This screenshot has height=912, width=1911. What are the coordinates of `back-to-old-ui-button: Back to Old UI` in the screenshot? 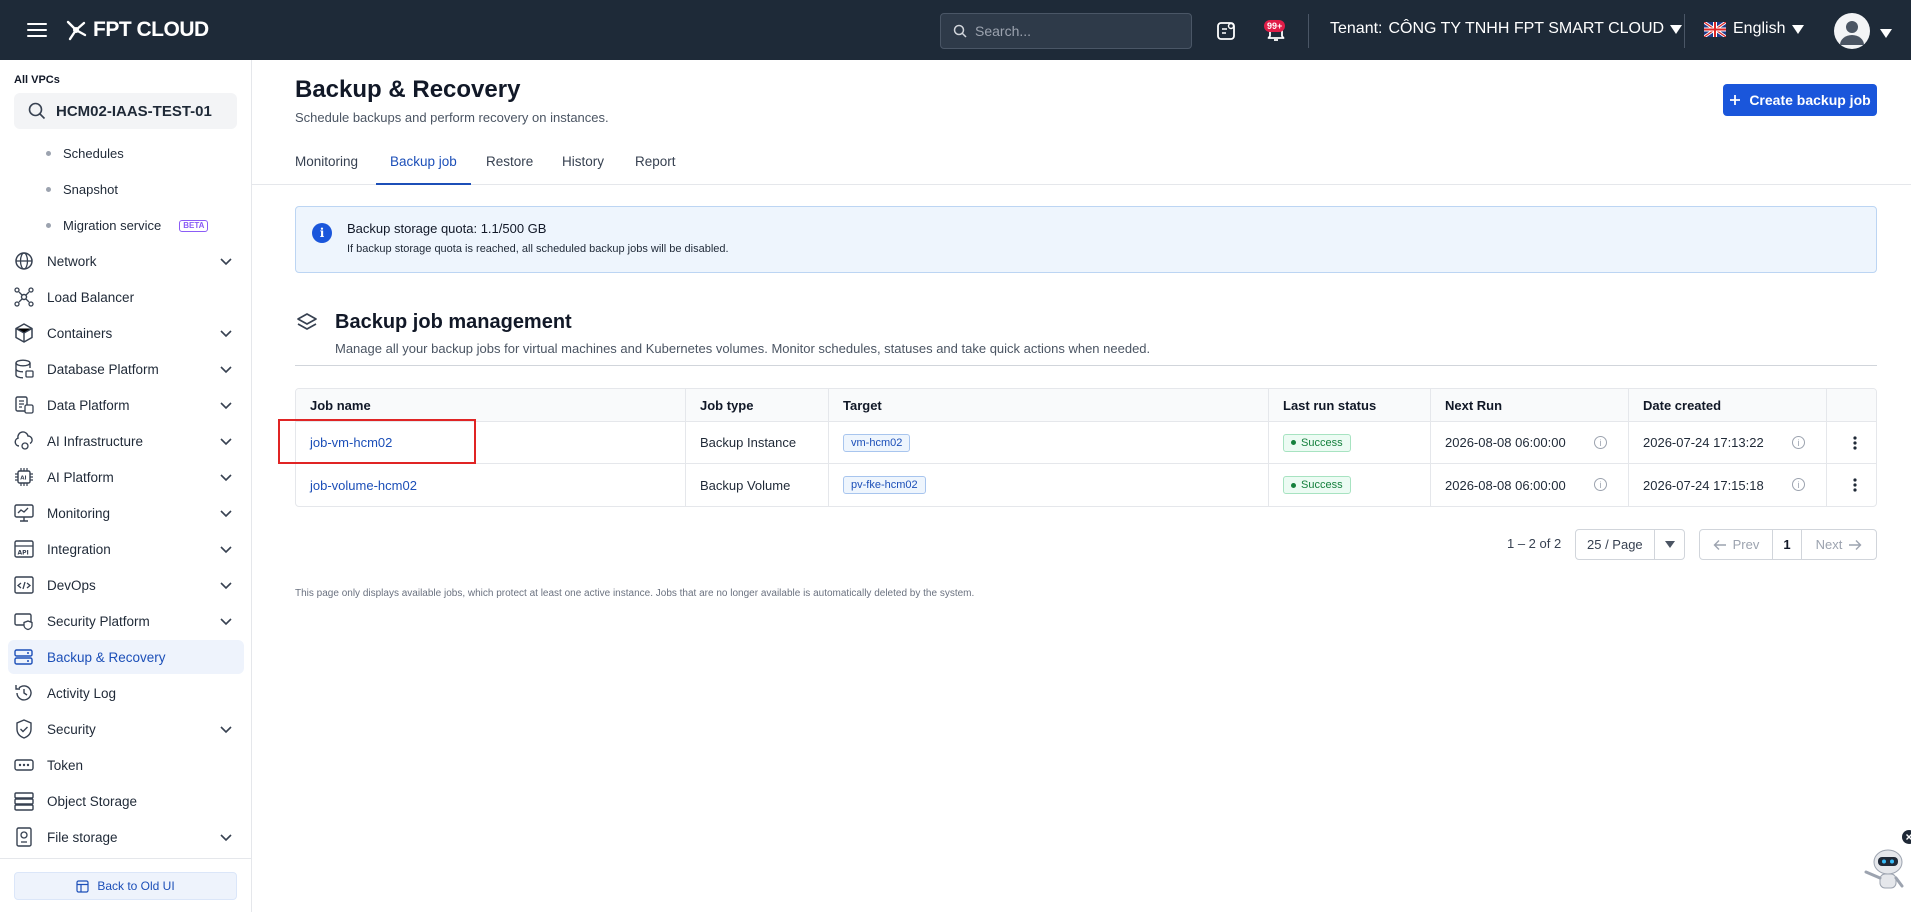 It's located at (125, 886).